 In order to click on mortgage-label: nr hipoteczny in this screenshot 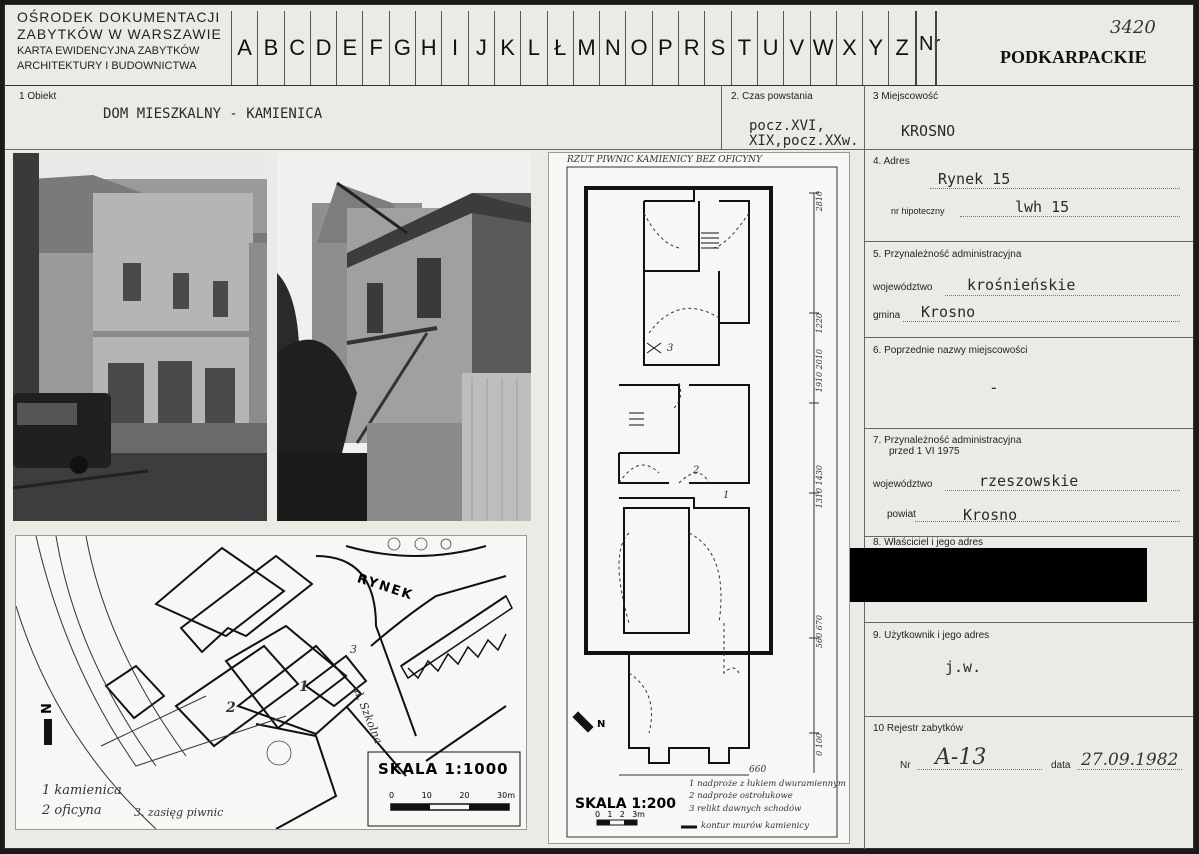, I will do `click(918, 211)`.